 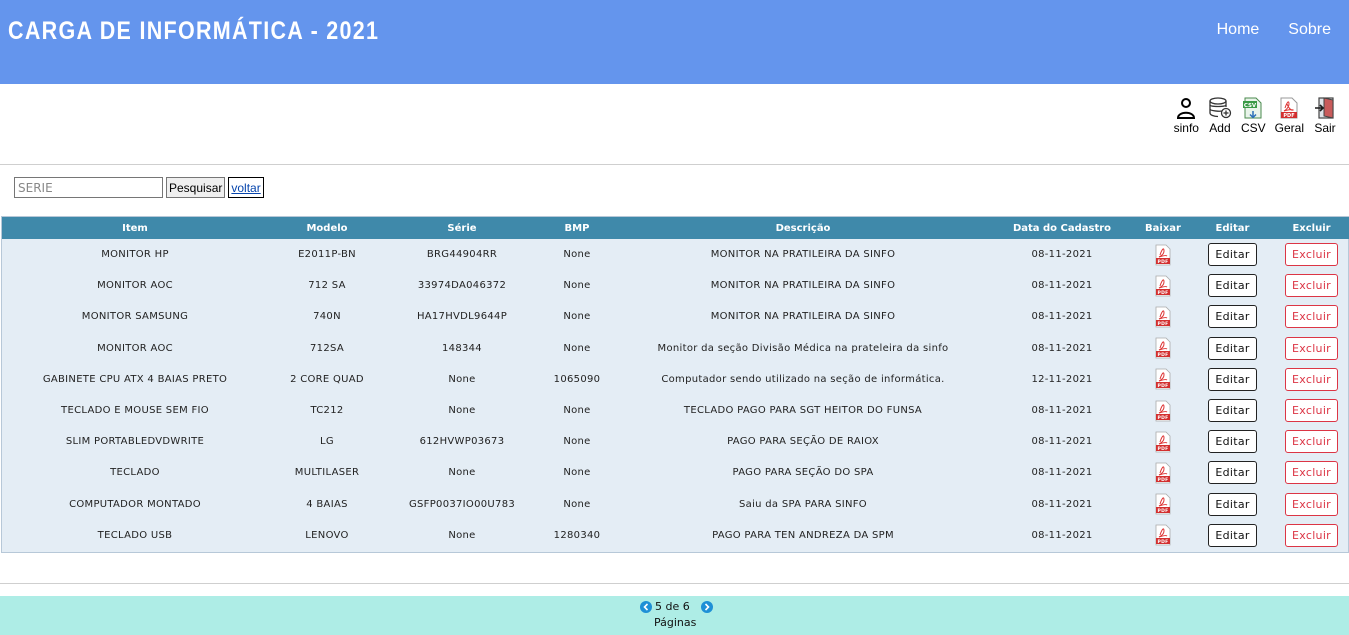 I want to click on pages-label: Páginas, so click(x=675, y=622).